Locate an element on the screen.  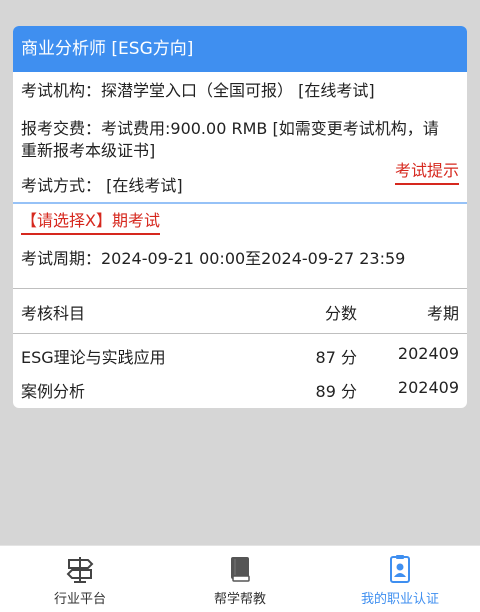
bottom-tab-bar: 行业平台 帮学帮教 我的职业认证 is located at coordinates (240, 578).